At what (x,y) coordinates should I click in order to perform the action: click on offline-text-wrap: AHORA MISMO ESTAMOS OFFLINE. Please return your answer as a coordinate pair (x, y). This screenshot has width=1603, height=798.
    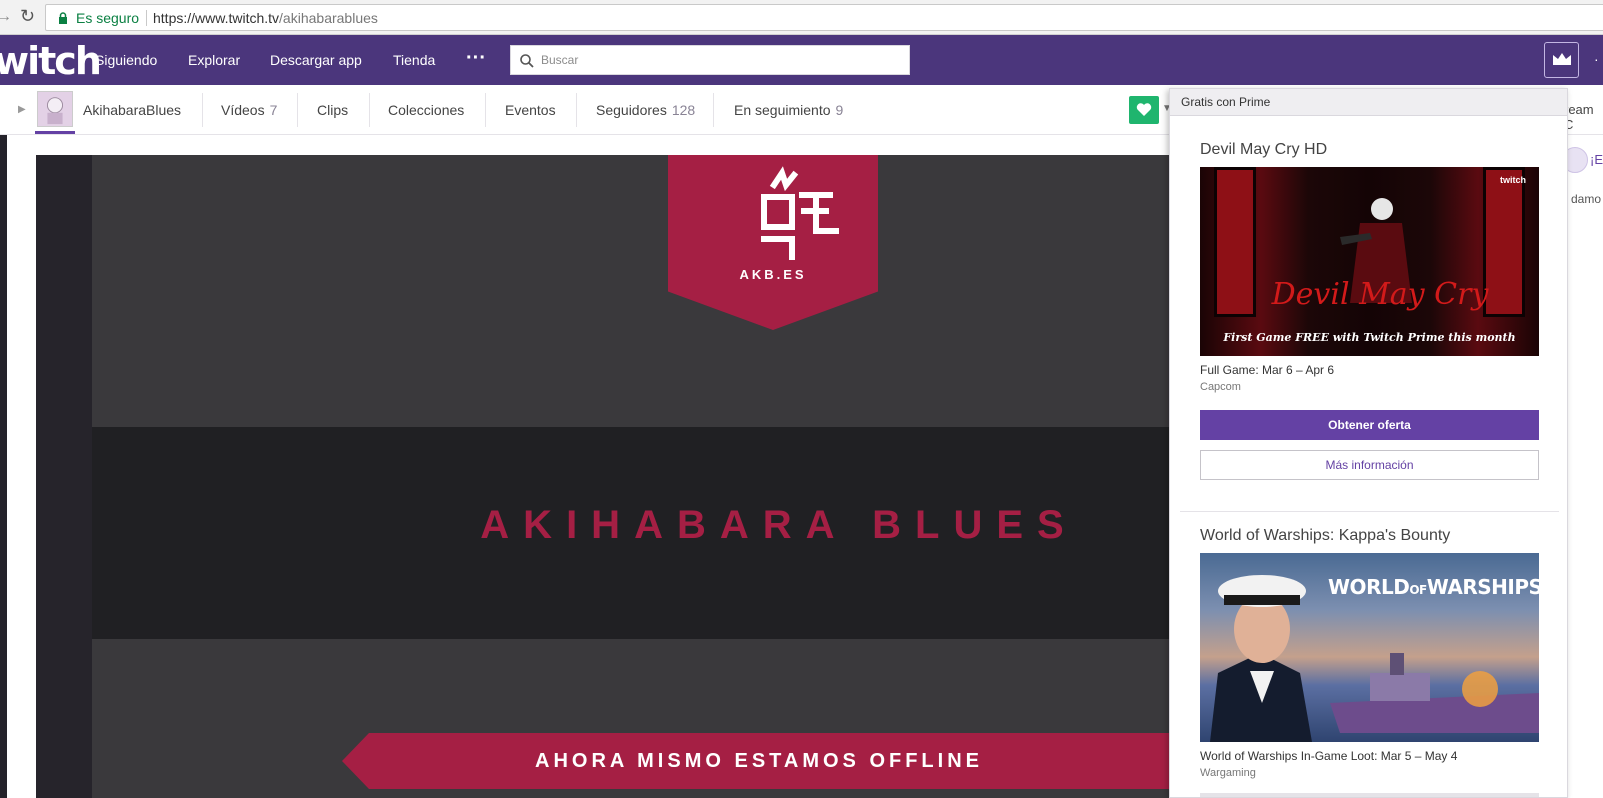
    Looking at the image, I should click on (759, 761).